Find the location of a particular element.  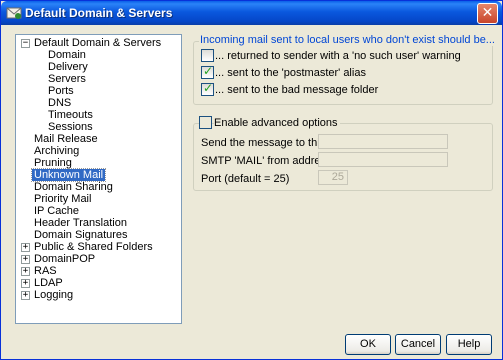

ok-button: OK is located at coordinates (368, 344).